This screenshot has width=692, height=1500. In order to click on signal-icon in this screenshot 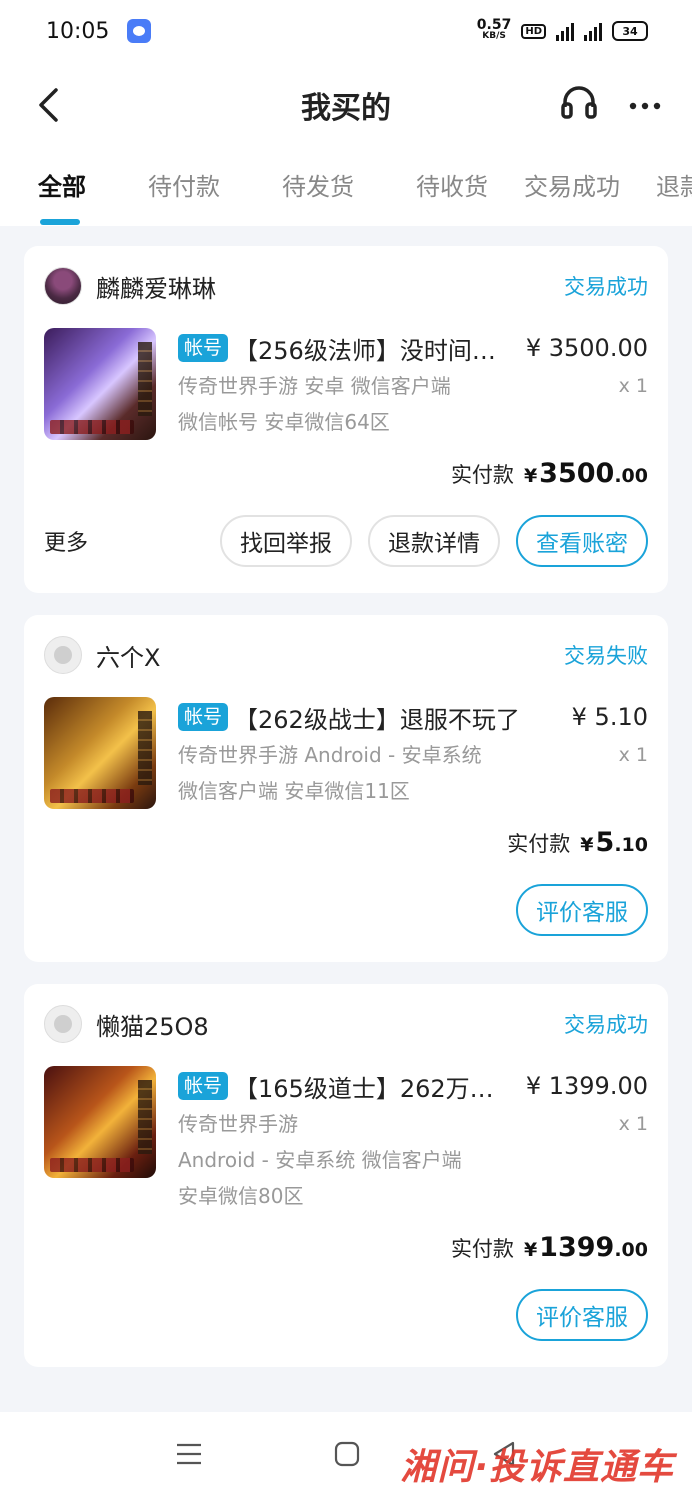, I will do `click(565, 31)`.